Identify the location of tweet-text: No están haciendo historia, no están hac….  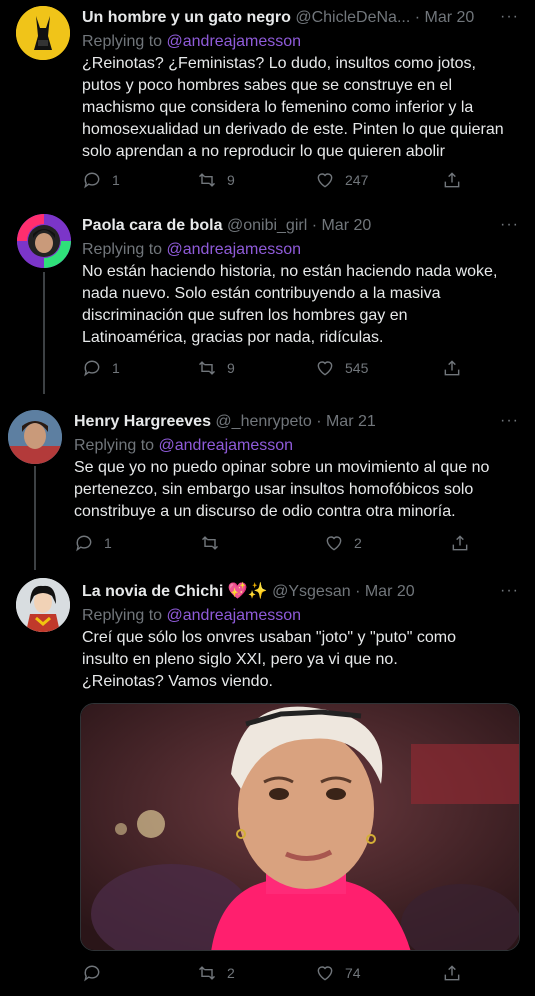
(290, 304).